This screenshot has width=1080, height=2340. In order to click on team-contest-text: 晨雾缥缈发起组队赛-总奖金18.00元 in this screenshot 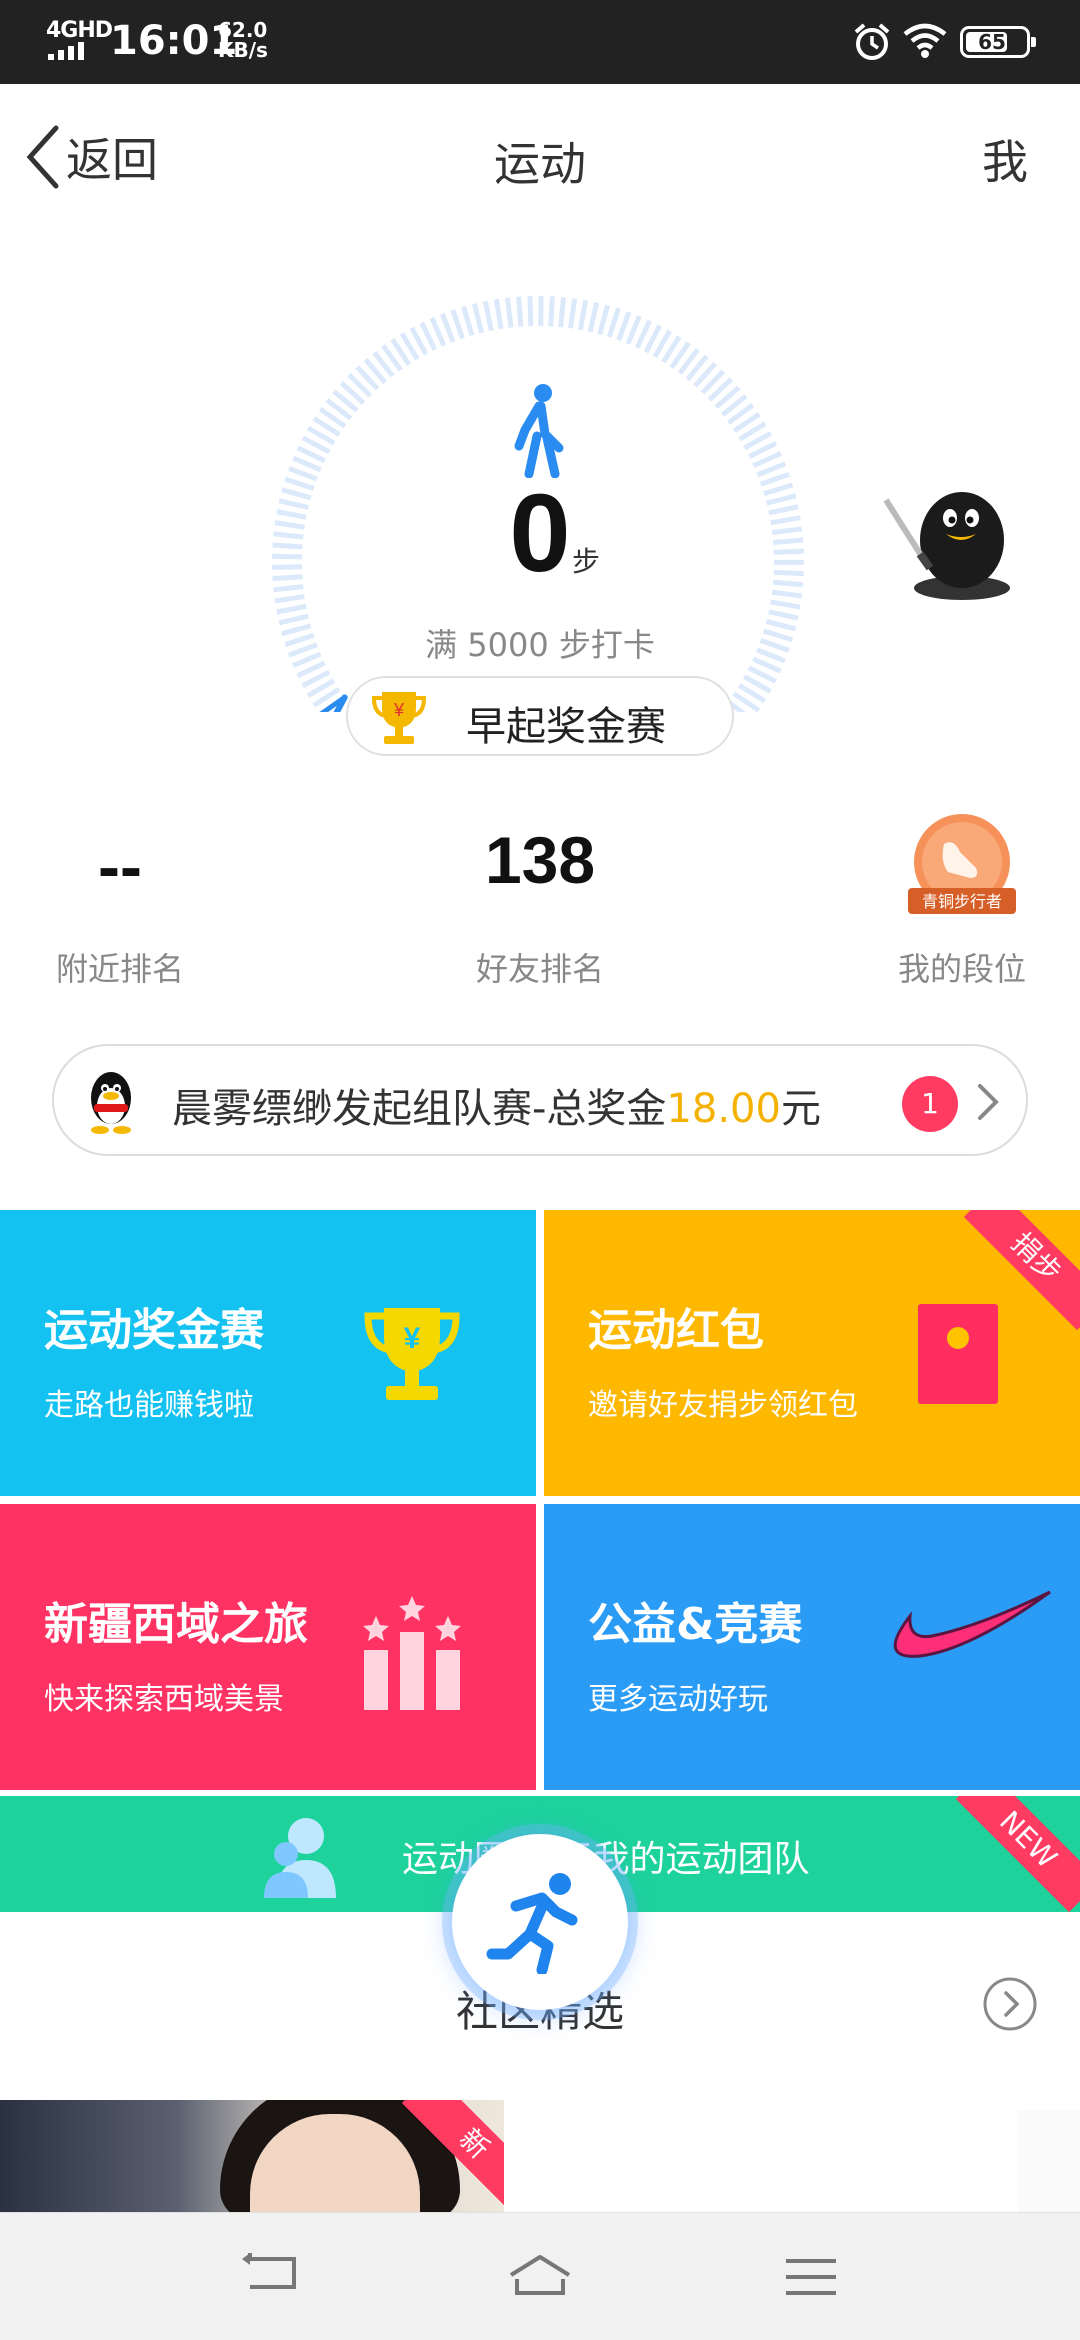, I will do `click(496, 1105)`.